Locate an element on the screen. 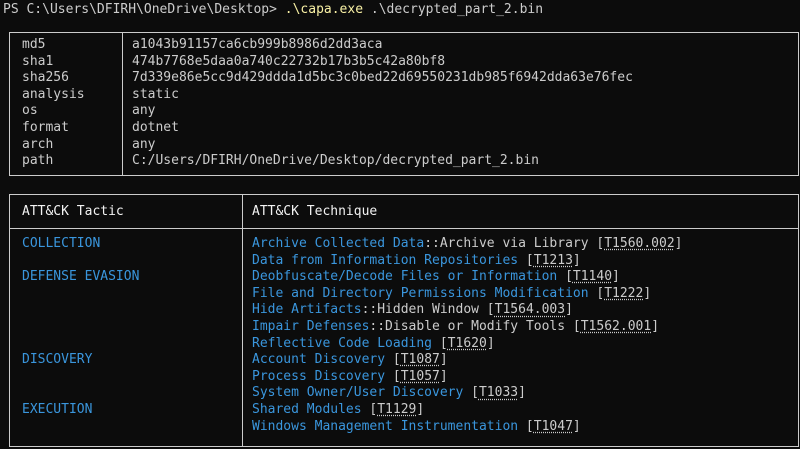 Image resolution: width=800 pixels, height=449 pixels. technique-name: Impair Defenses is located at coordinates (311, 326).